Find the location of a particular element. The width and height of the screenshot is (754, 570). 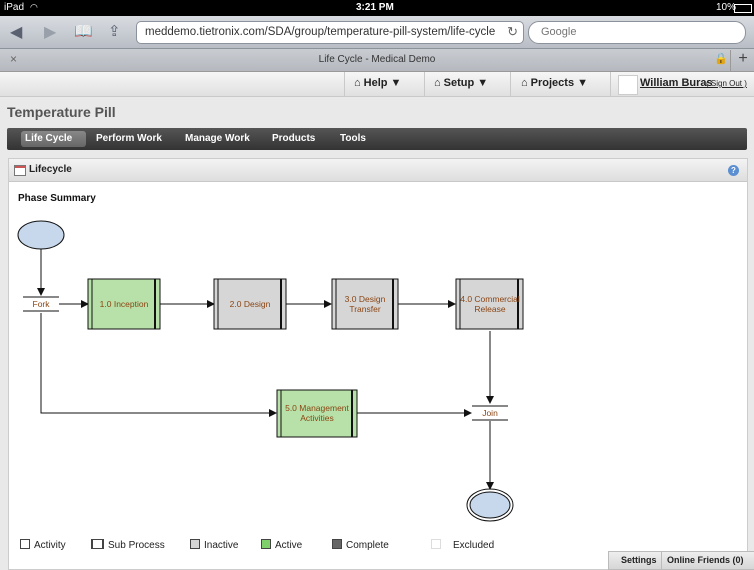

bookmarks-icon: 📖 is located at coordinates (83, 31).